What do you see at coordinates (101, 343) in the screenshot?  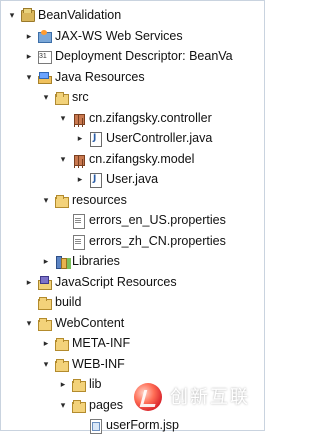 I see `tree-item-label: META-INF` at bounding box center [101, 343].